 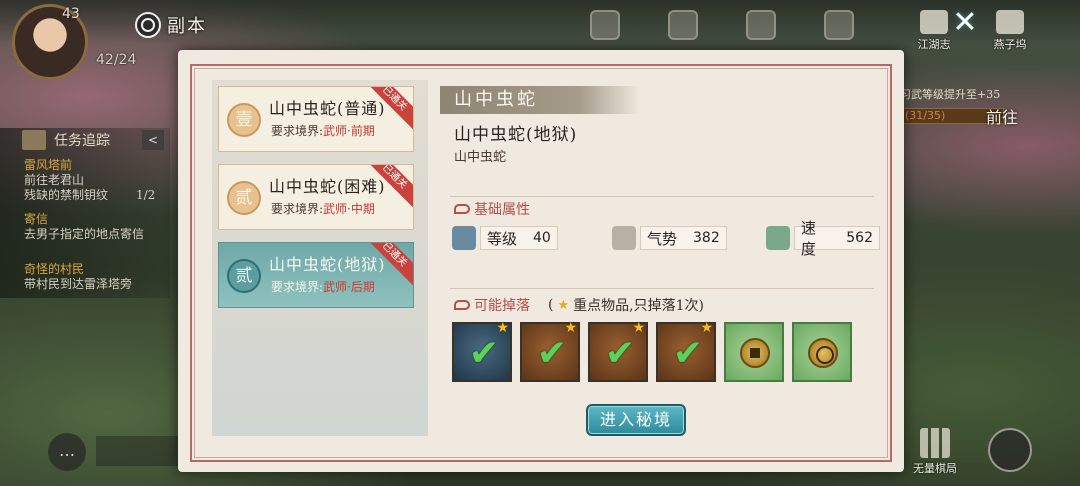 I want to click on stage-requirement: 要求境界:武师·中期, so click(x=323, y=208).